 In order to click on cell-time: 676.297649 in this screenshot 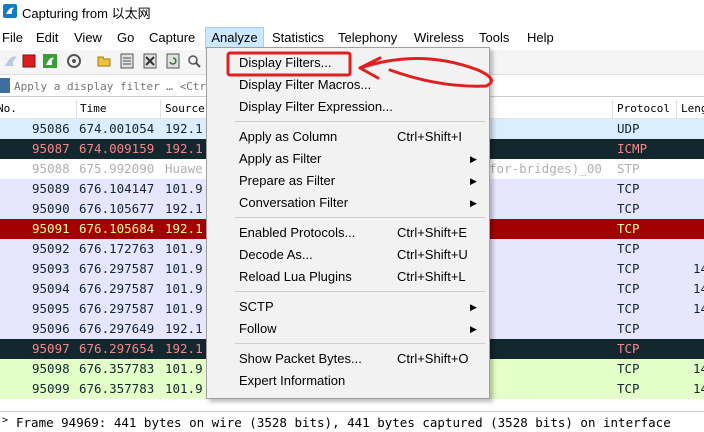, I will do `click(117, 328)`.